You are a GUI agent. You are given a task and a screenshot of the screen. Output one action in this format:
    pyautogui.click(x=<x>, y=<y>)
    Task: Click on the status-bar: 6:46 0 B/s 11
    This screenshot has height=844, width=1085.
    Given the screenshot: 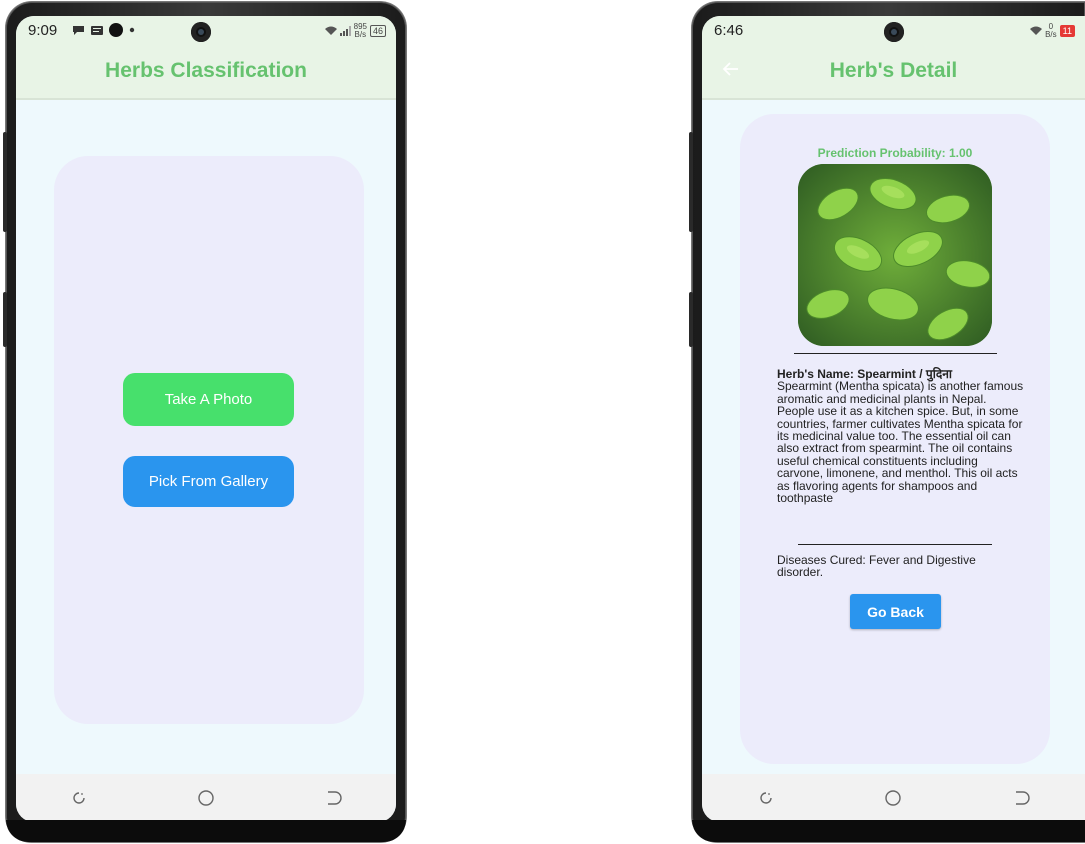 What is the action you would take?
    pyautogui.click(x=893, y=30)
    